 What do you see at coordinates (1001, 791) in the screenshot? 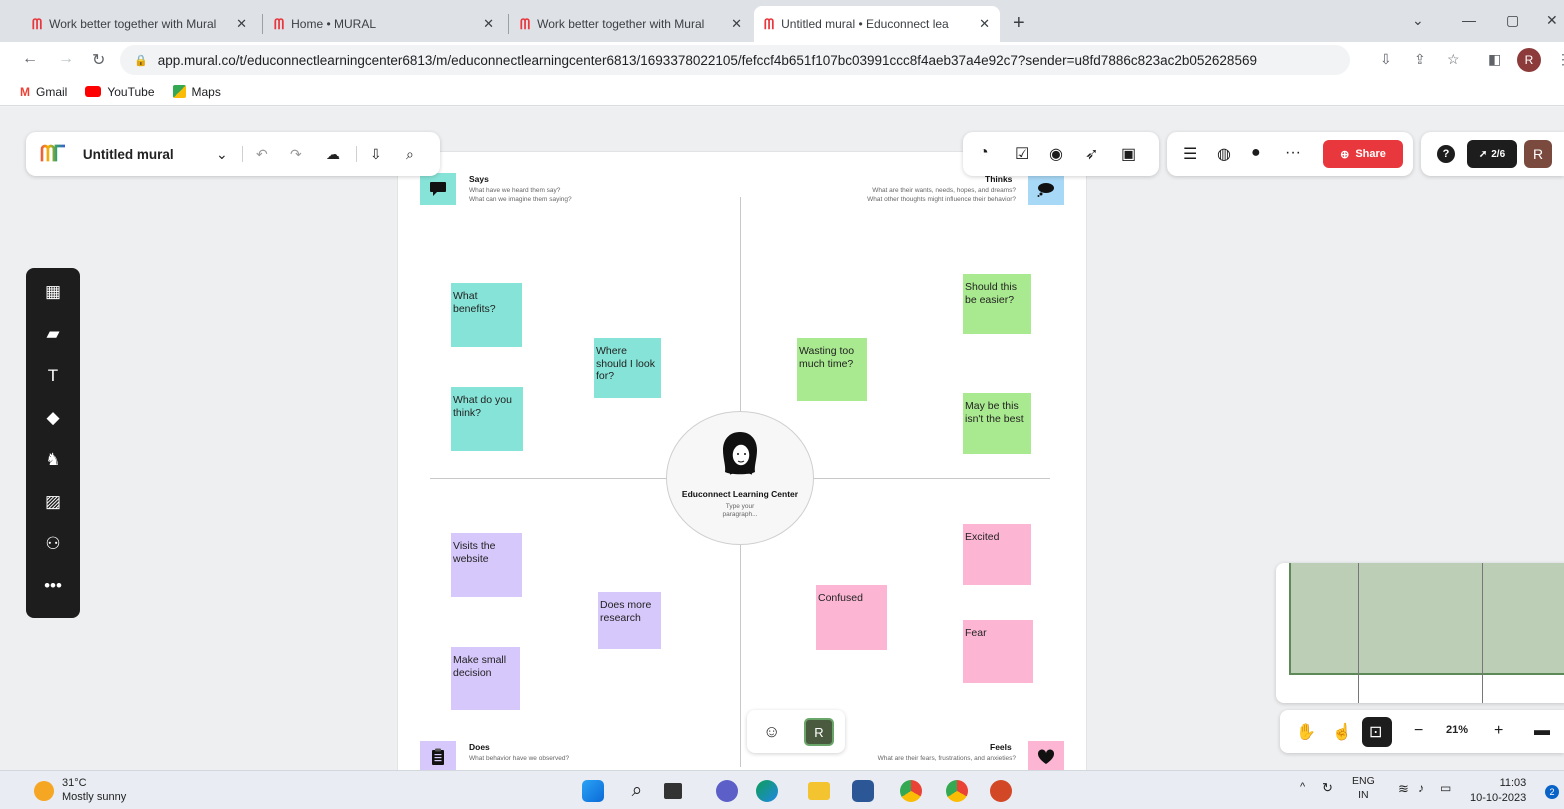
I see `powerpoint-icon` at bounding box center [1001, 791].